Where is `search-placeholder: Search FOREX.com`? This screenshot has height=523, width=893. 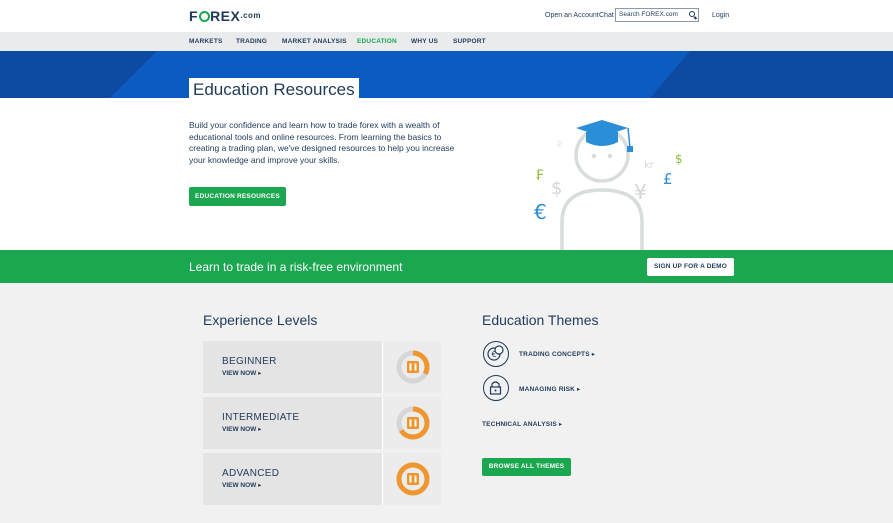 search-placeholder: Search FOREX.com is located at coordinates (648, 14).